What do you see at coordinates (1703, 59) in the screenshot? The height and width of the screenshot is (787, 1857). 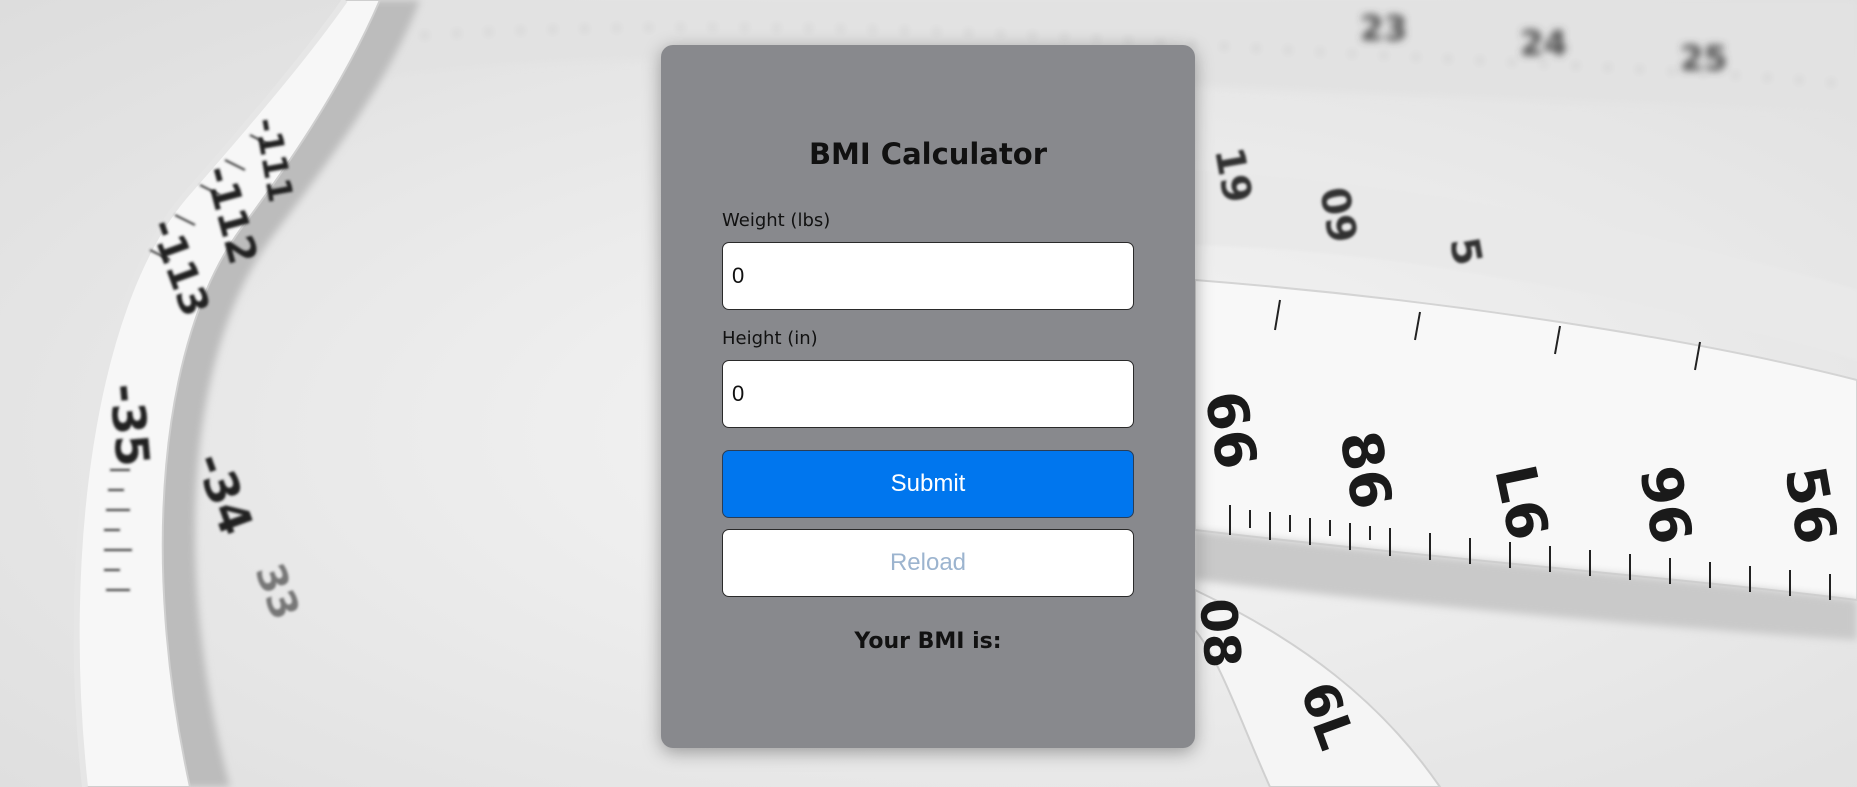 I see `svg-text: 25` at bounding box center [1703, 59].